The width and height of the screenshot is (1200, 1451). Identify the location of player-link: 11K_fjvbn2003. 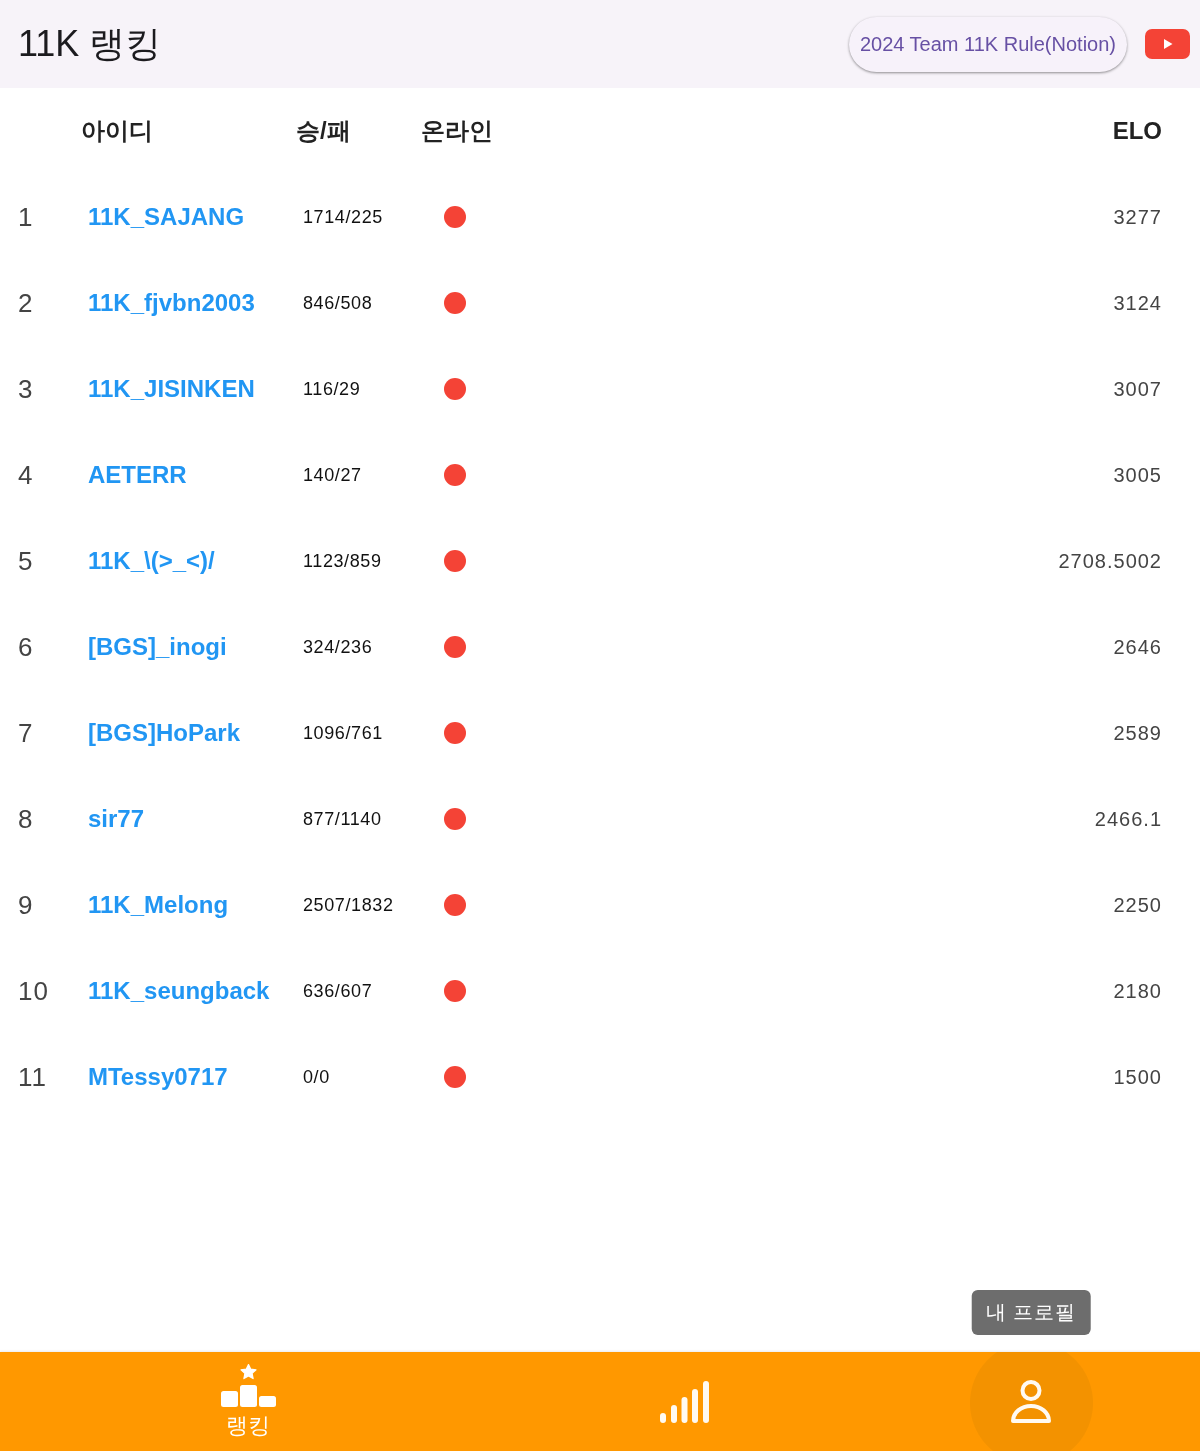
(171, 303).